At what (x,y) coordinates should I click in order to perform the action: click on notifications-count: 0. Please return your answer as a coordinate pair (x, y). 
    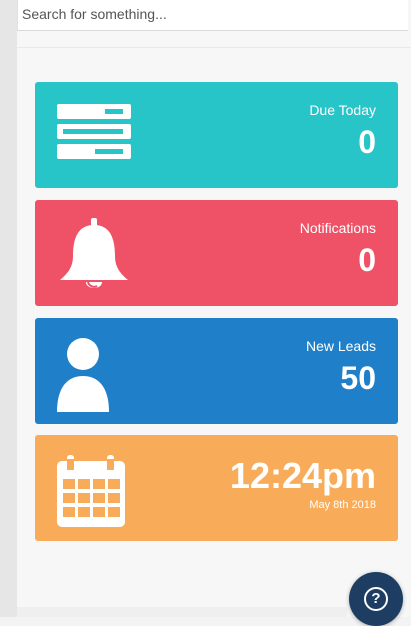
    Looking at the image, I should click on (367, 260).